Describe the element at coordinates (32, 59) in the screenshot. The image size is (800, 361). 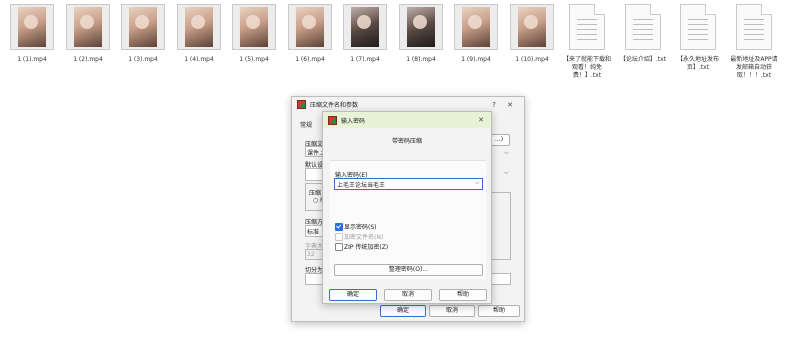
I see `file-name: 1 (1).mp4` at that location.